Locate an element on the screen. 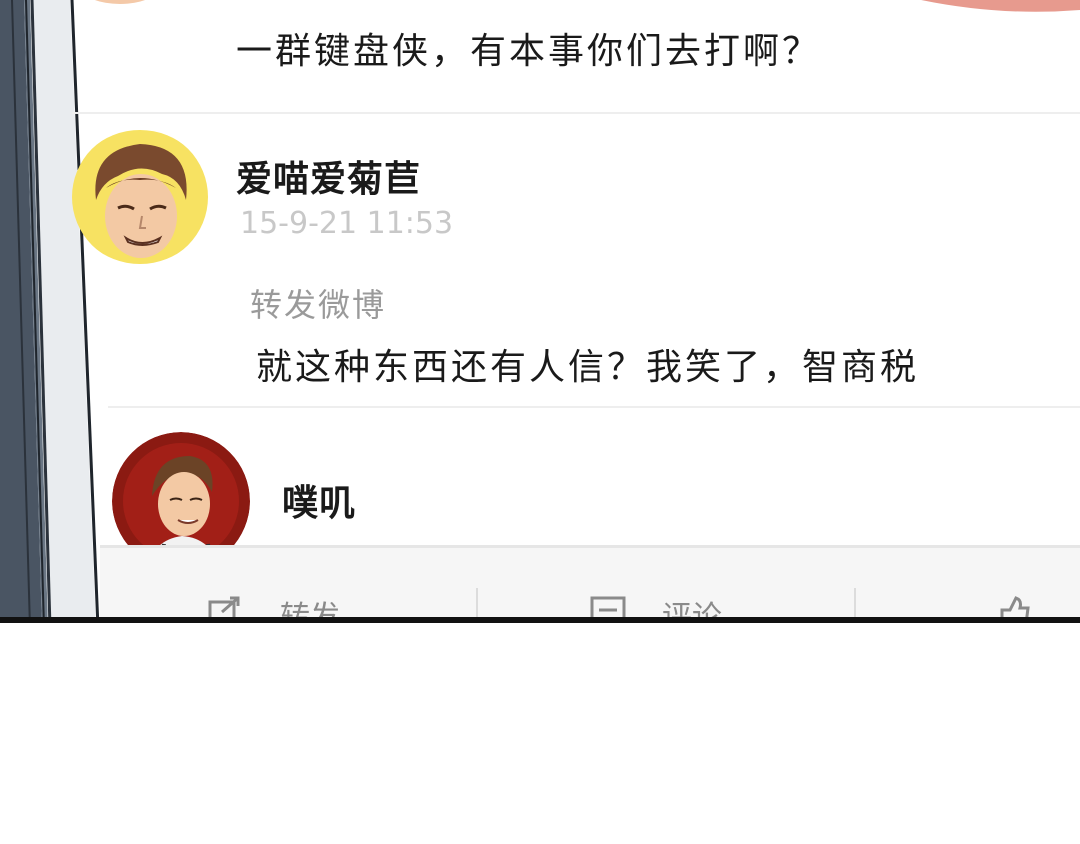 This screenshot has height=844, width=1080. timestamp: 15-9-21 11:53 is located at coordinates (347, 223).